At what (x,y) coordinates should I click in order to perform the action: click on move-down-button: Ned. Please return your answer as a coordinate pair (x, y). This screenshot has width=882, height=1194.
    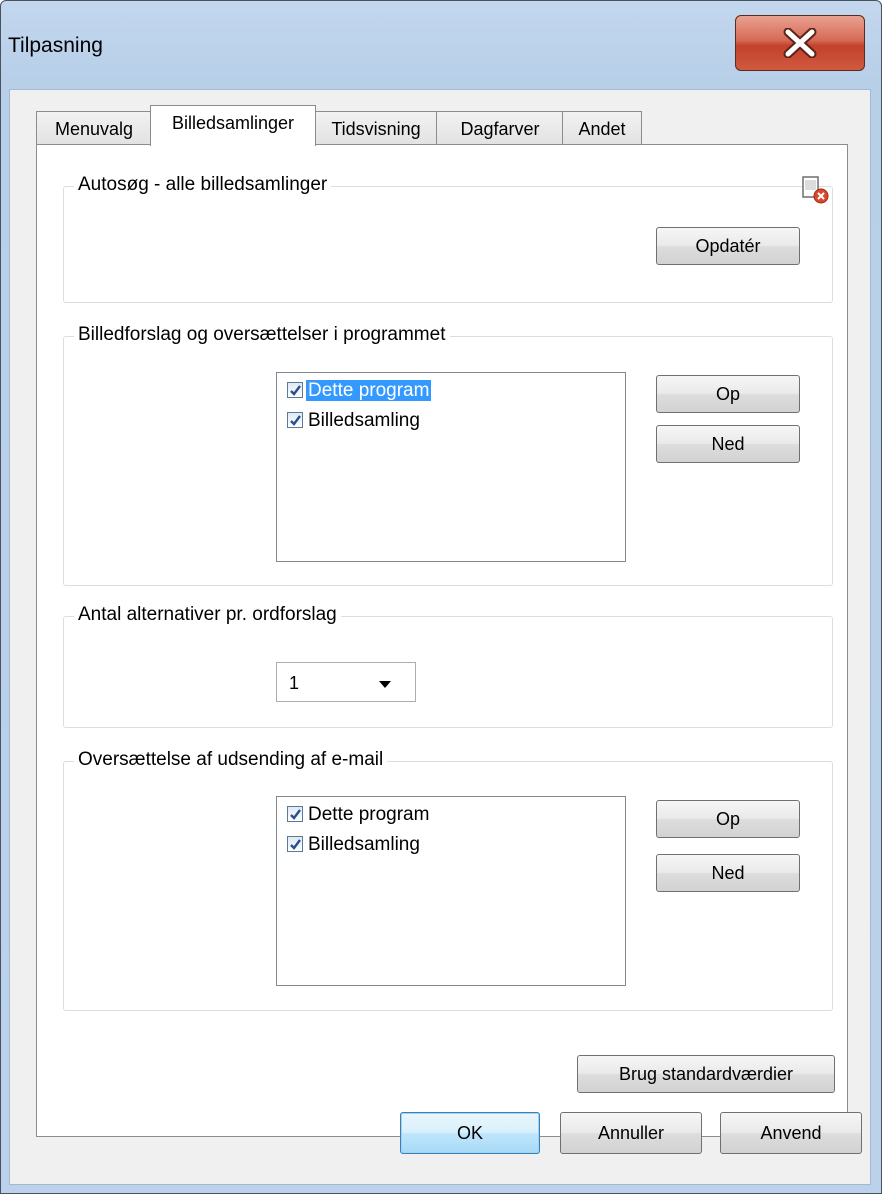
    Looking at the image, I should click on (728, 444).